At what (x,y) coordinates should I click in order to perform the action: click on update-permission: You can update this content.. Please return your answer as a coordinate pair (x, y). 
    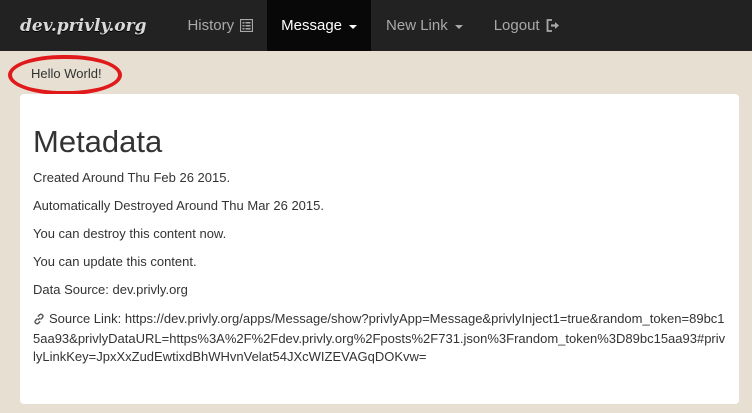
    Looking at the image, I should click on (115, 261).